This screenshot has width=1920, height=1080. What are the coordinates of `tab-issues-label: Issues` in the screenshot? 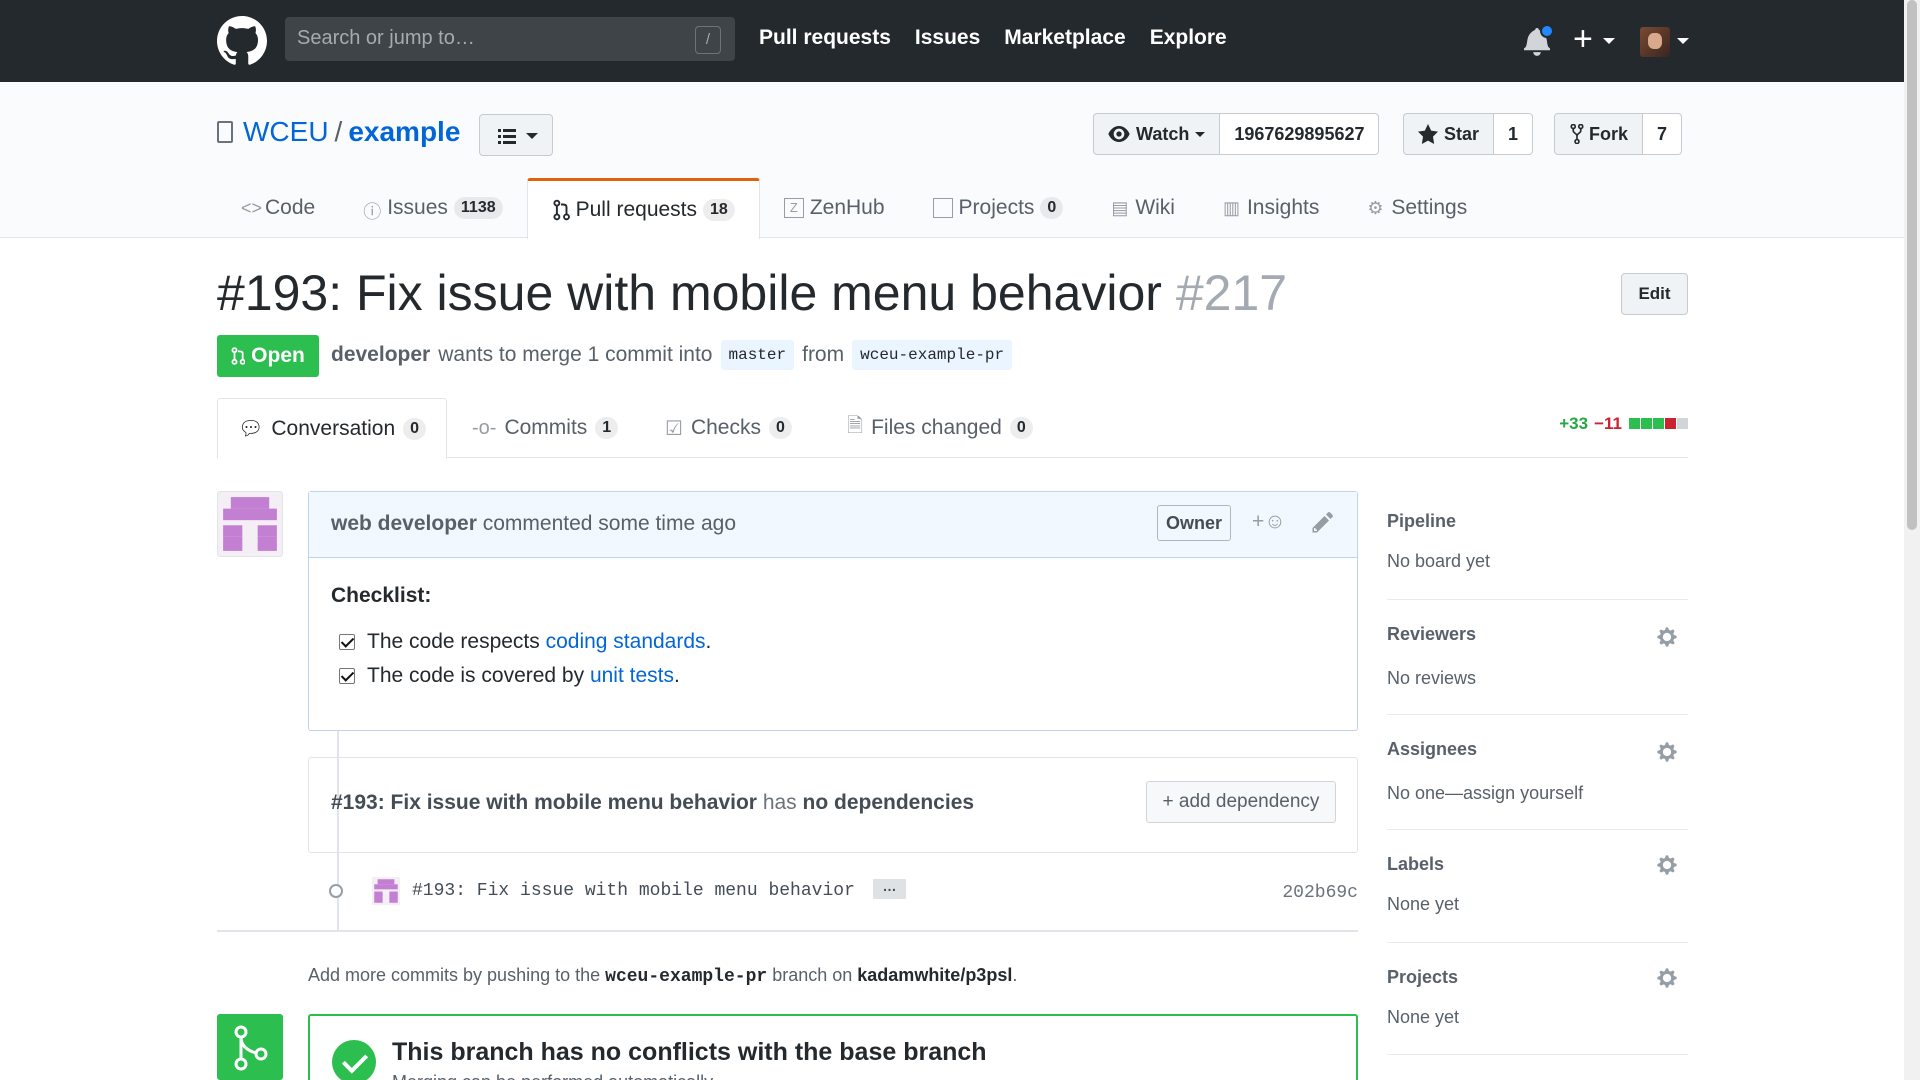 It's located at (417, 207).